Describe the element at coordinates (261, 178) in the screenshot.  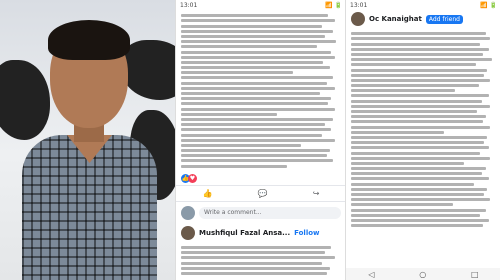
I see `reaction-summary: 👍 ♥` at that location.